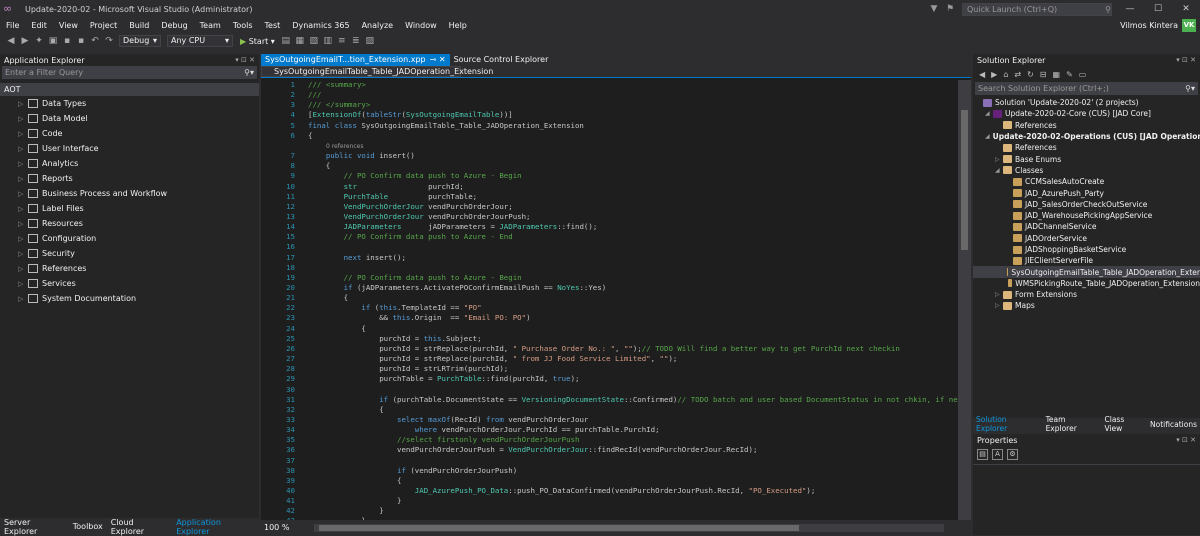 Image resolution: width=1200 pixels, height=536 pixels. What do you see at coordinates (88, 526) in the screenshot?
I see `tab-toolbox: Toolbox` at bounding box center [88, 526].